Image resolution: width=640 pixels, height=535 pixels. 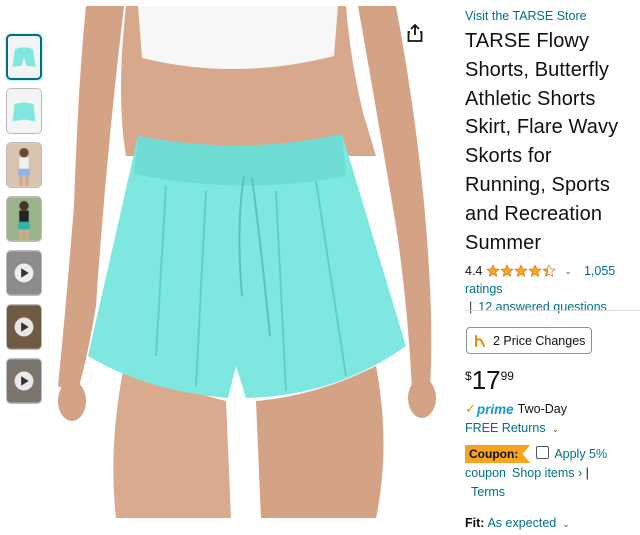 What do you see at coordinates (542, 409) in the screenshot?
I see `shipping-speed: Two-Day` at bounding box center [542, 409].